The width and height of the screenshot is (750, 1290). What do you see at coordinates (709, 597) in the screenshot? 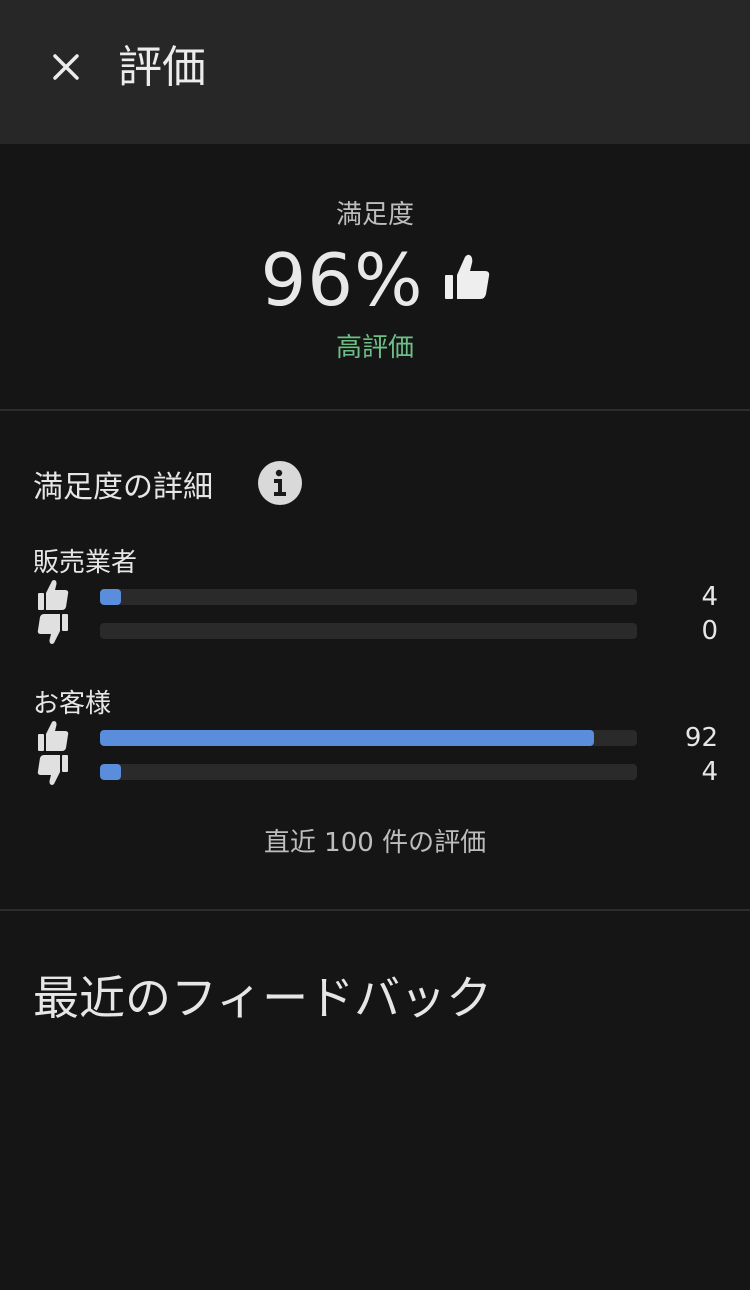
I see `seller-positive-count: 4` at bounding box center [709, 597].